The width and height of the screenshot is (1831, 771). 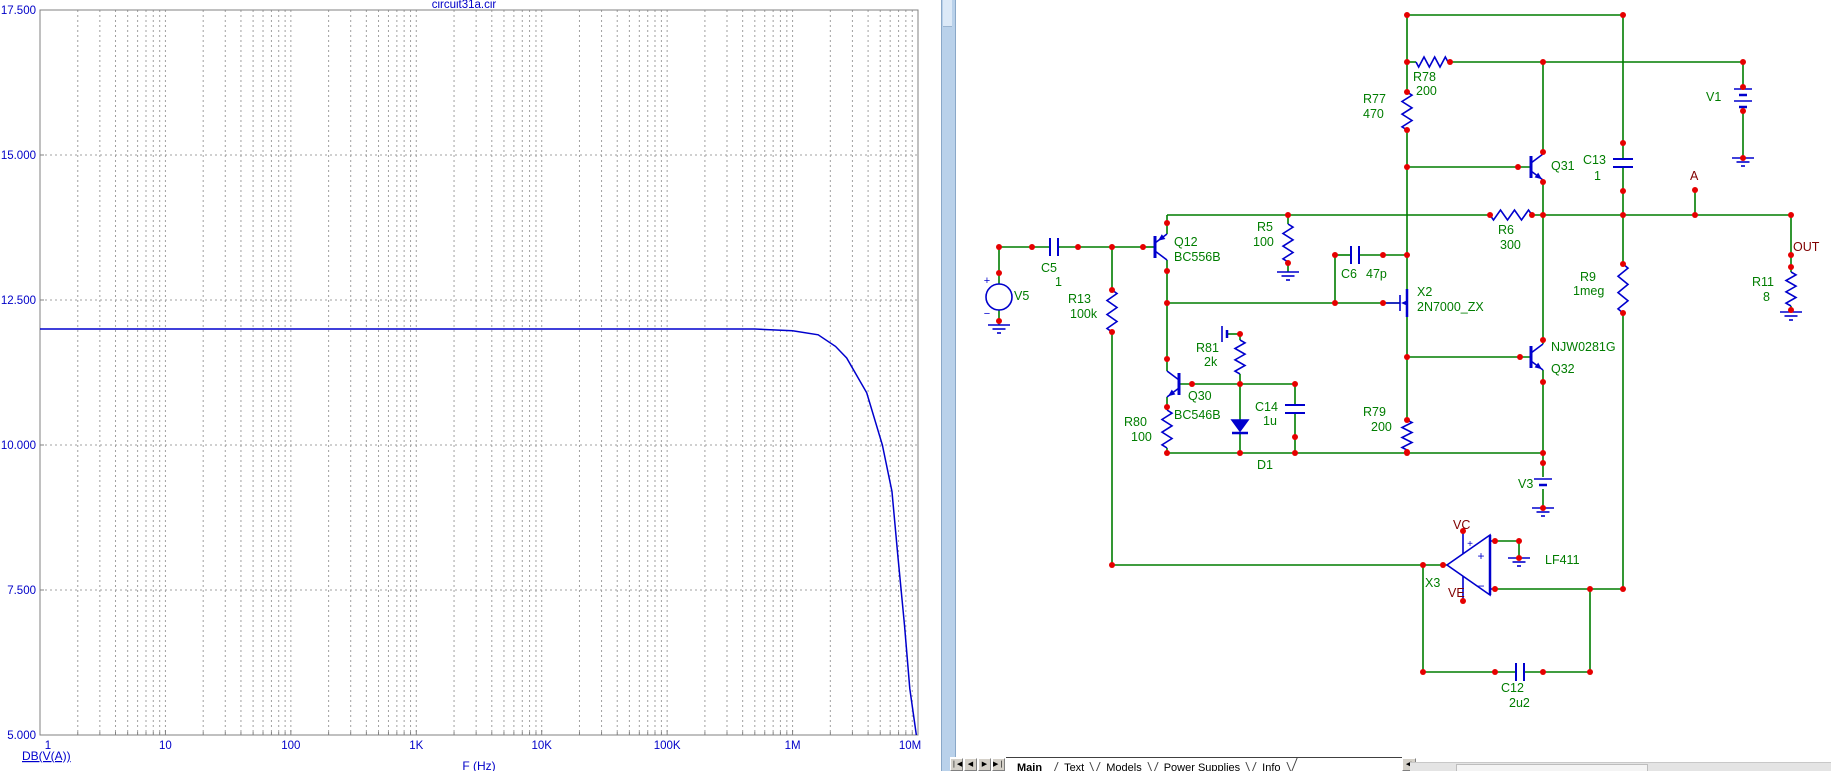 What do you see at coordinates (1407, 435) in the screenshot?
I see `component-R79` at bounding box center [1407, 435].